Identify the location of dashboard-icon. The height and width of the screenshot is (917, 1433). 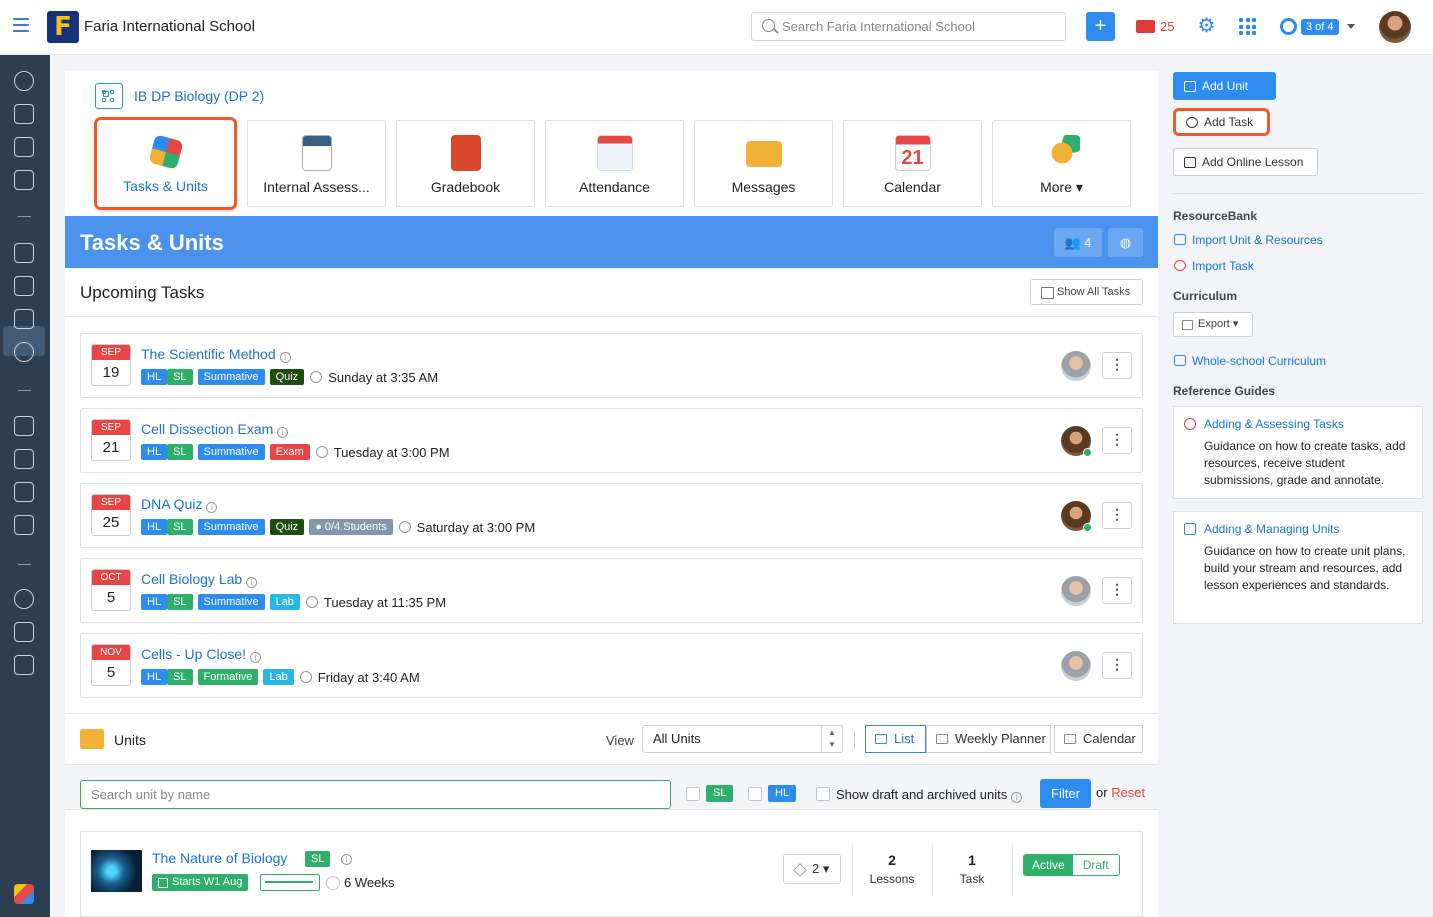
(24, 81).